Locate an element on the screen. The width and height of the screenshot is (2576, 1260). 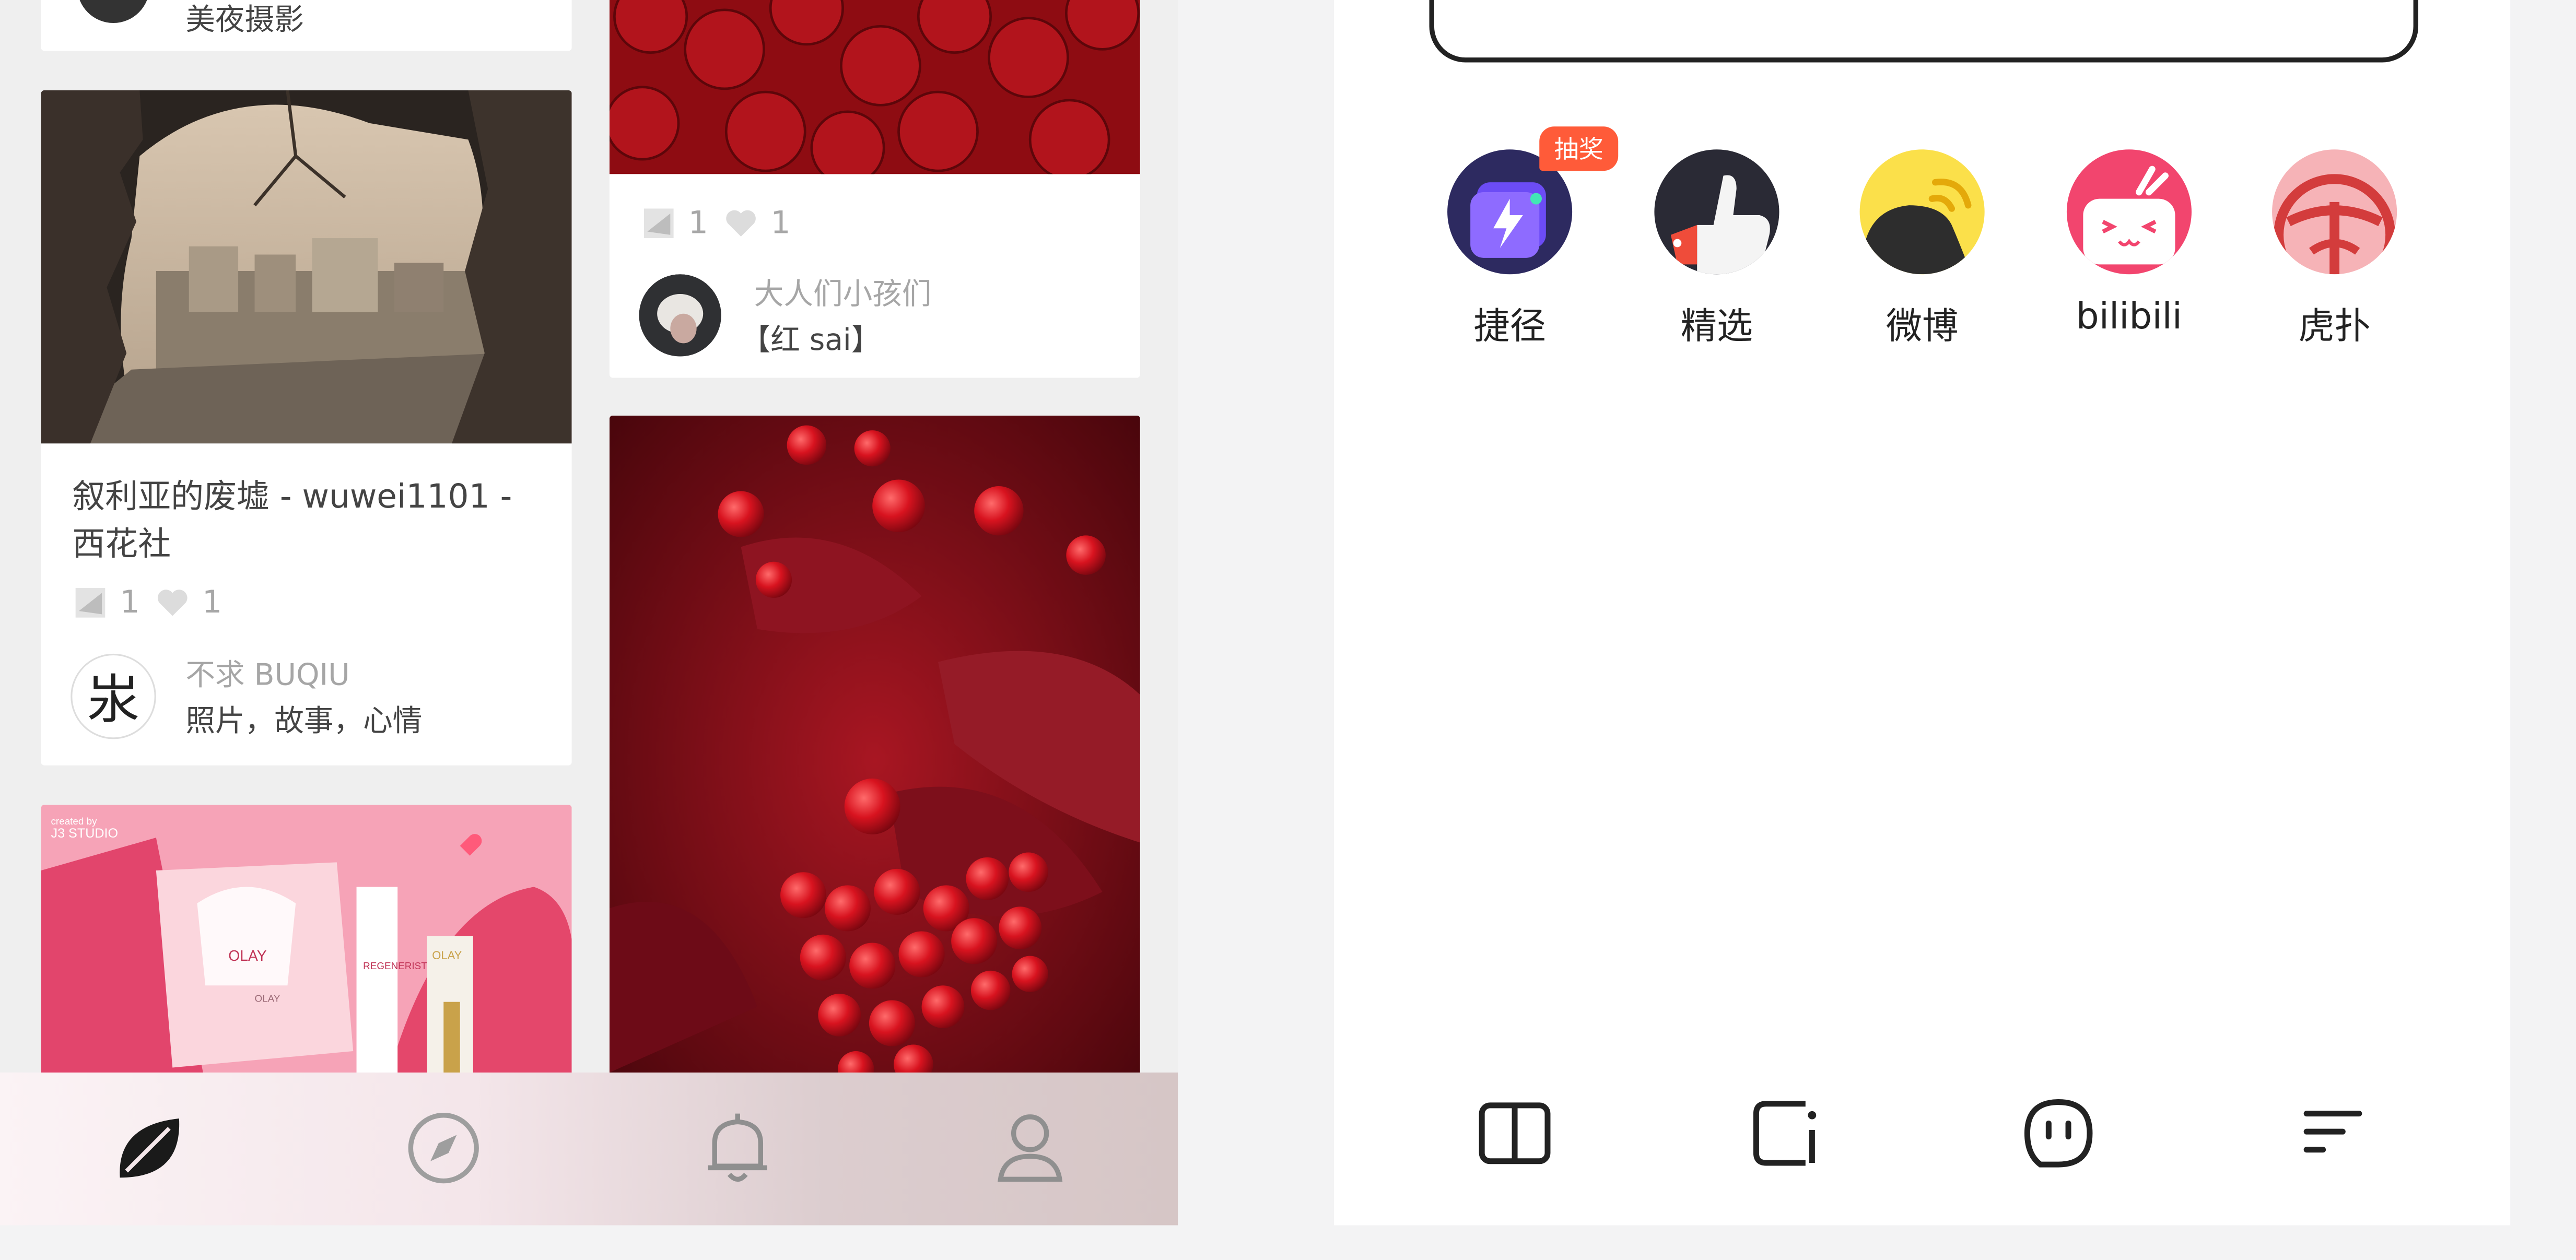
thumbs-up-icon is located at coordinates (1716, 212).